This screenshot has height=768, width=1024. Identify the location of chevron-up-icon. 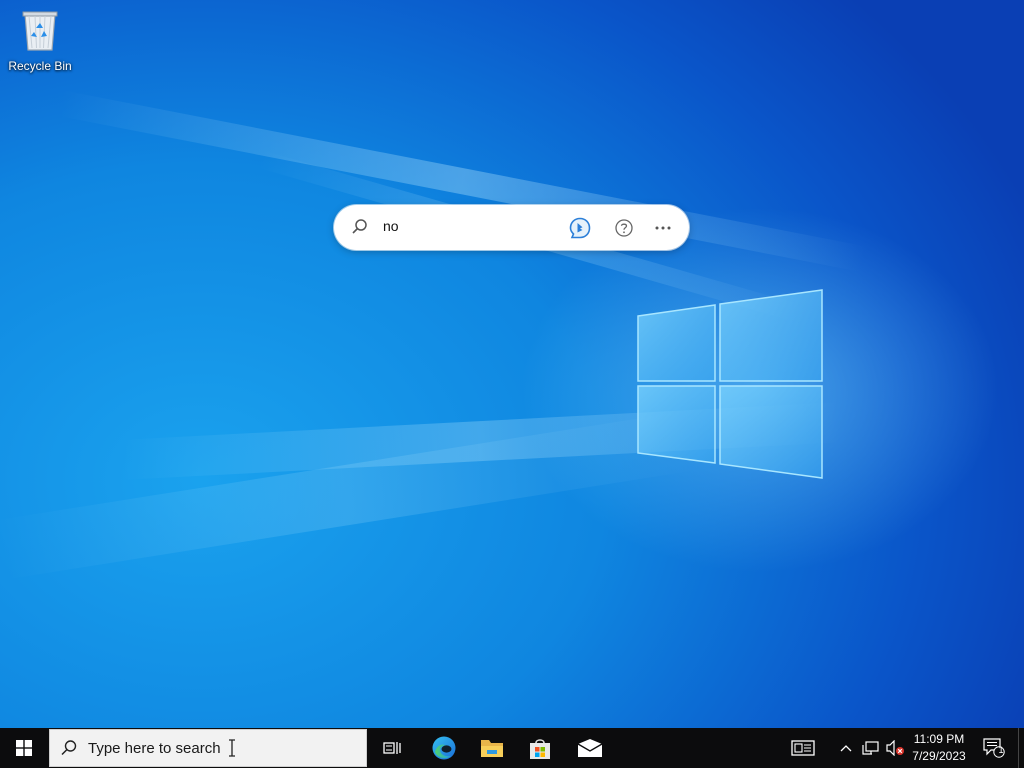
(846, 748).